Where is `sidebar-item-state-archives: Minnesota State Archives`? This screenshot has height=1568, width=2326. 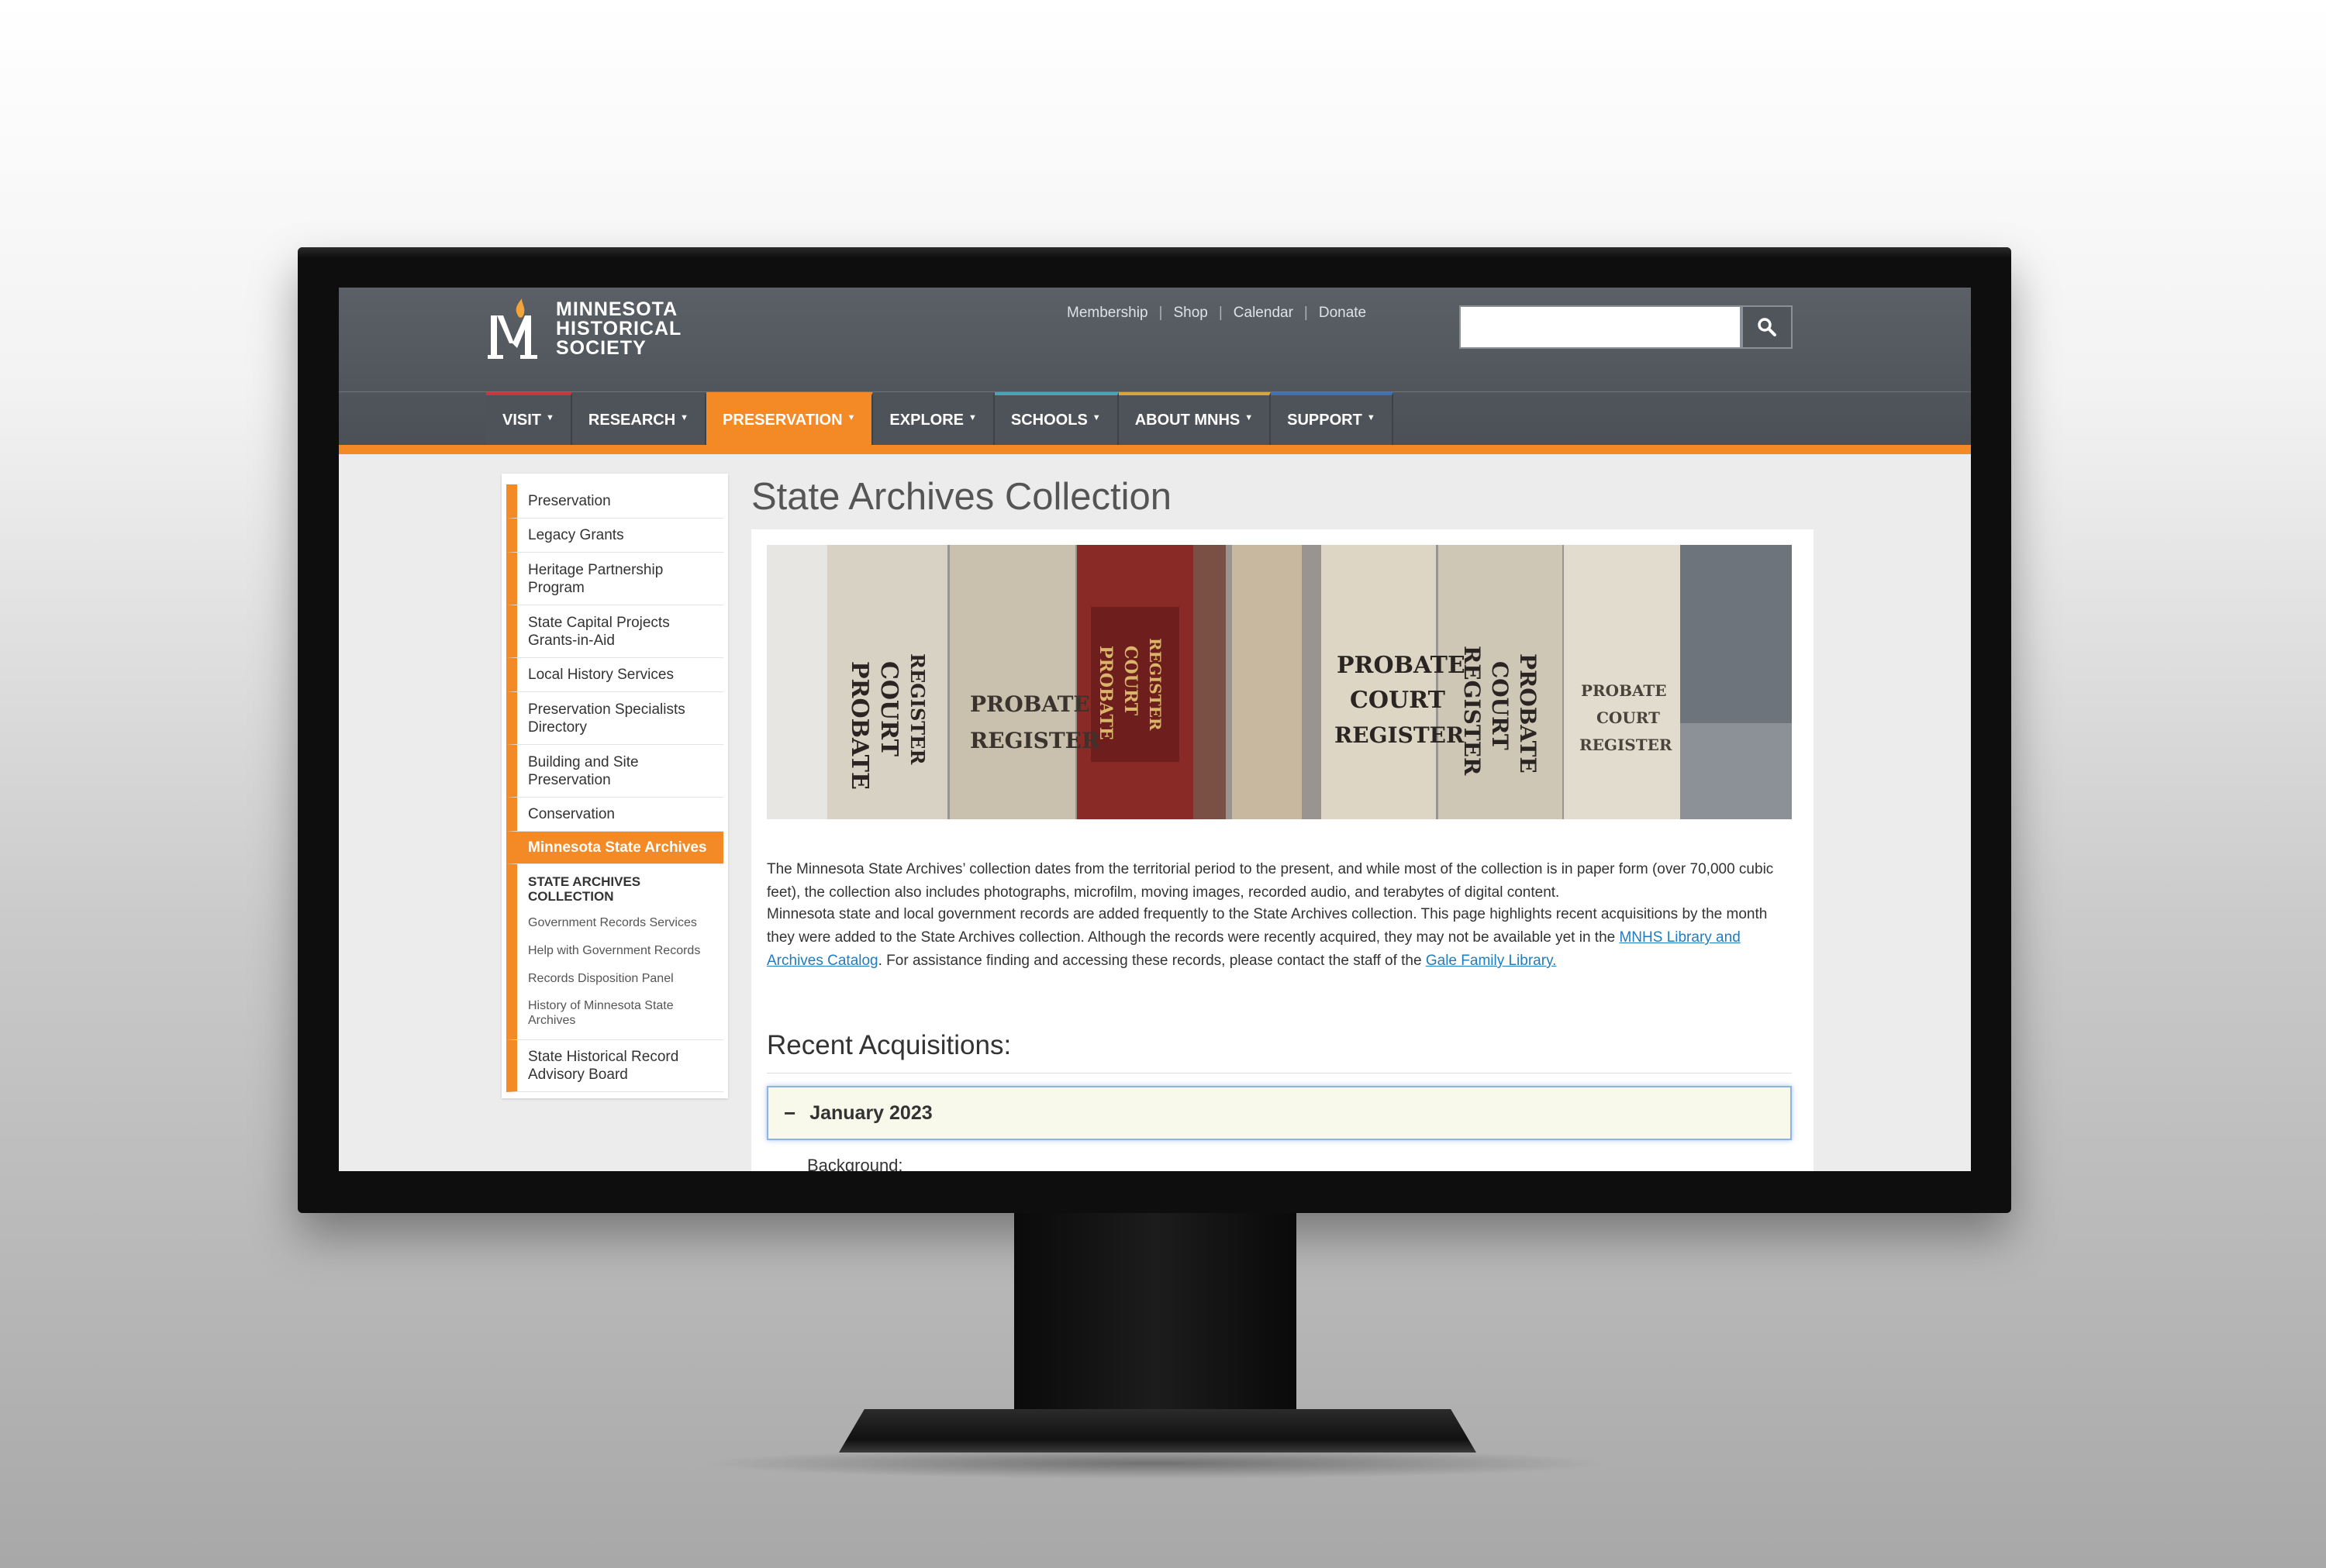 sidebar-item-state-archives: Minnesota State Archives is located at coordinates (614, 848).